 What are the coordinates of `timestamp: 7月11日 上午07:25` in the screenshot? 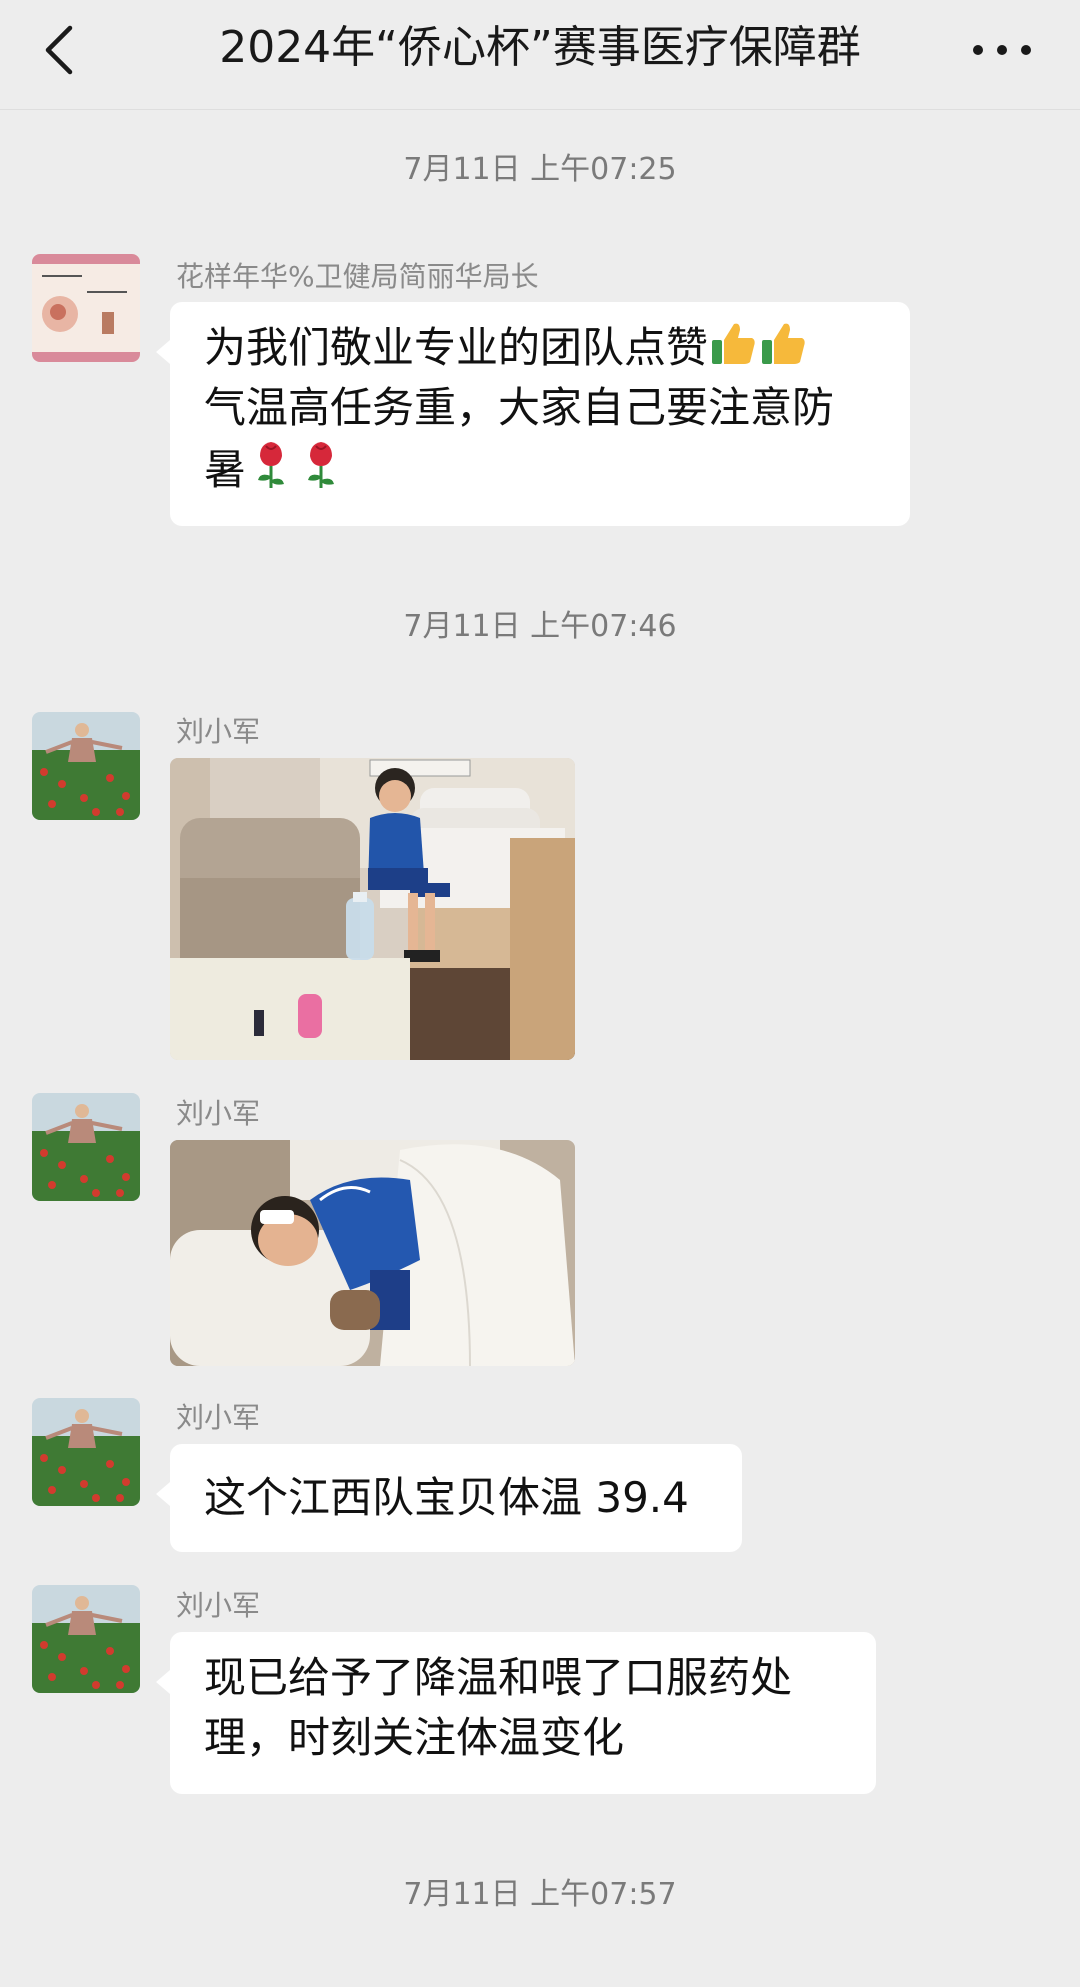 It's located at (540, 169).